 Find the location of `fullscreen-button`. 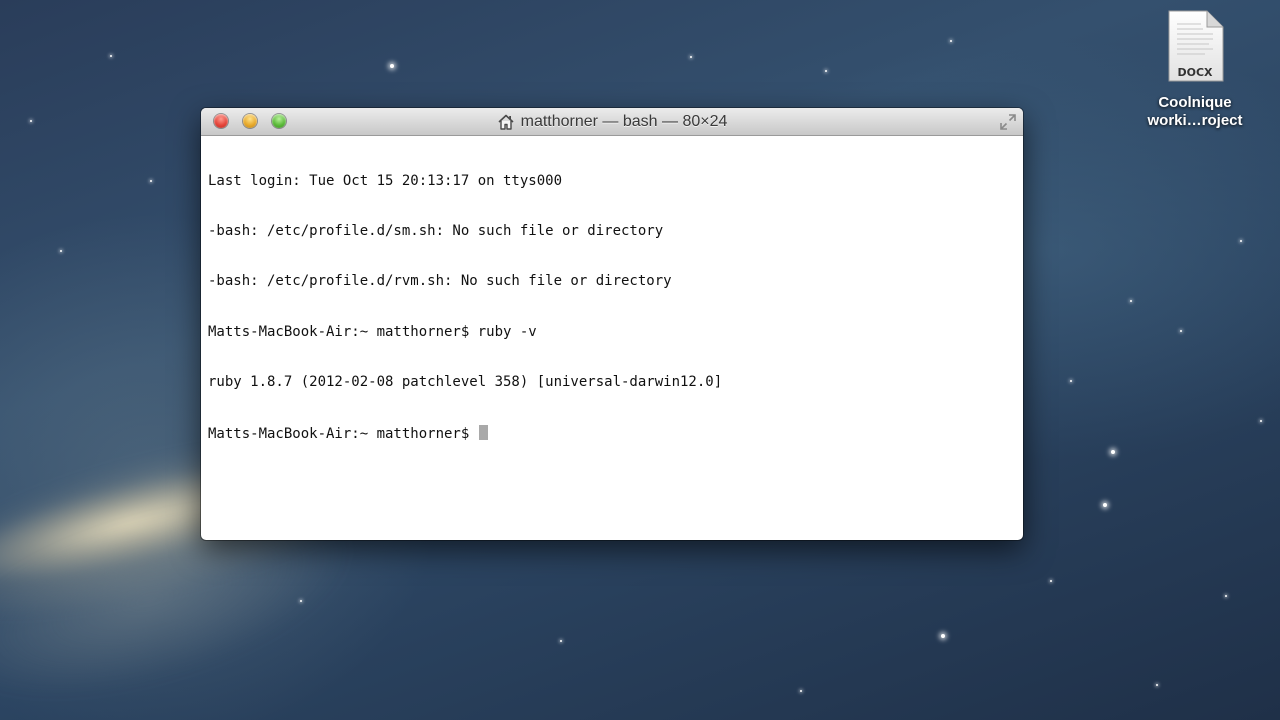

fullscreen-button is located at coordinates (1008, 122).